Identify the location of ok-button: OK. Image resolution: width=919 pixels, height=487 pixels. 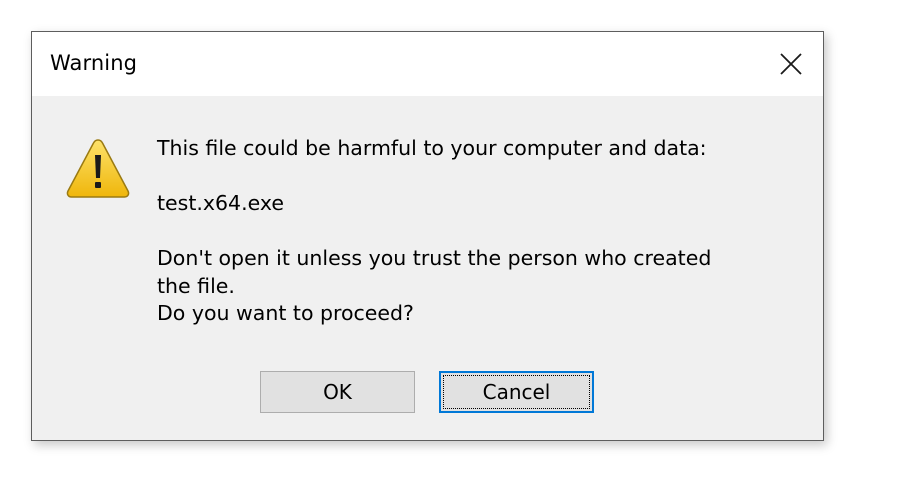
(337, 392).